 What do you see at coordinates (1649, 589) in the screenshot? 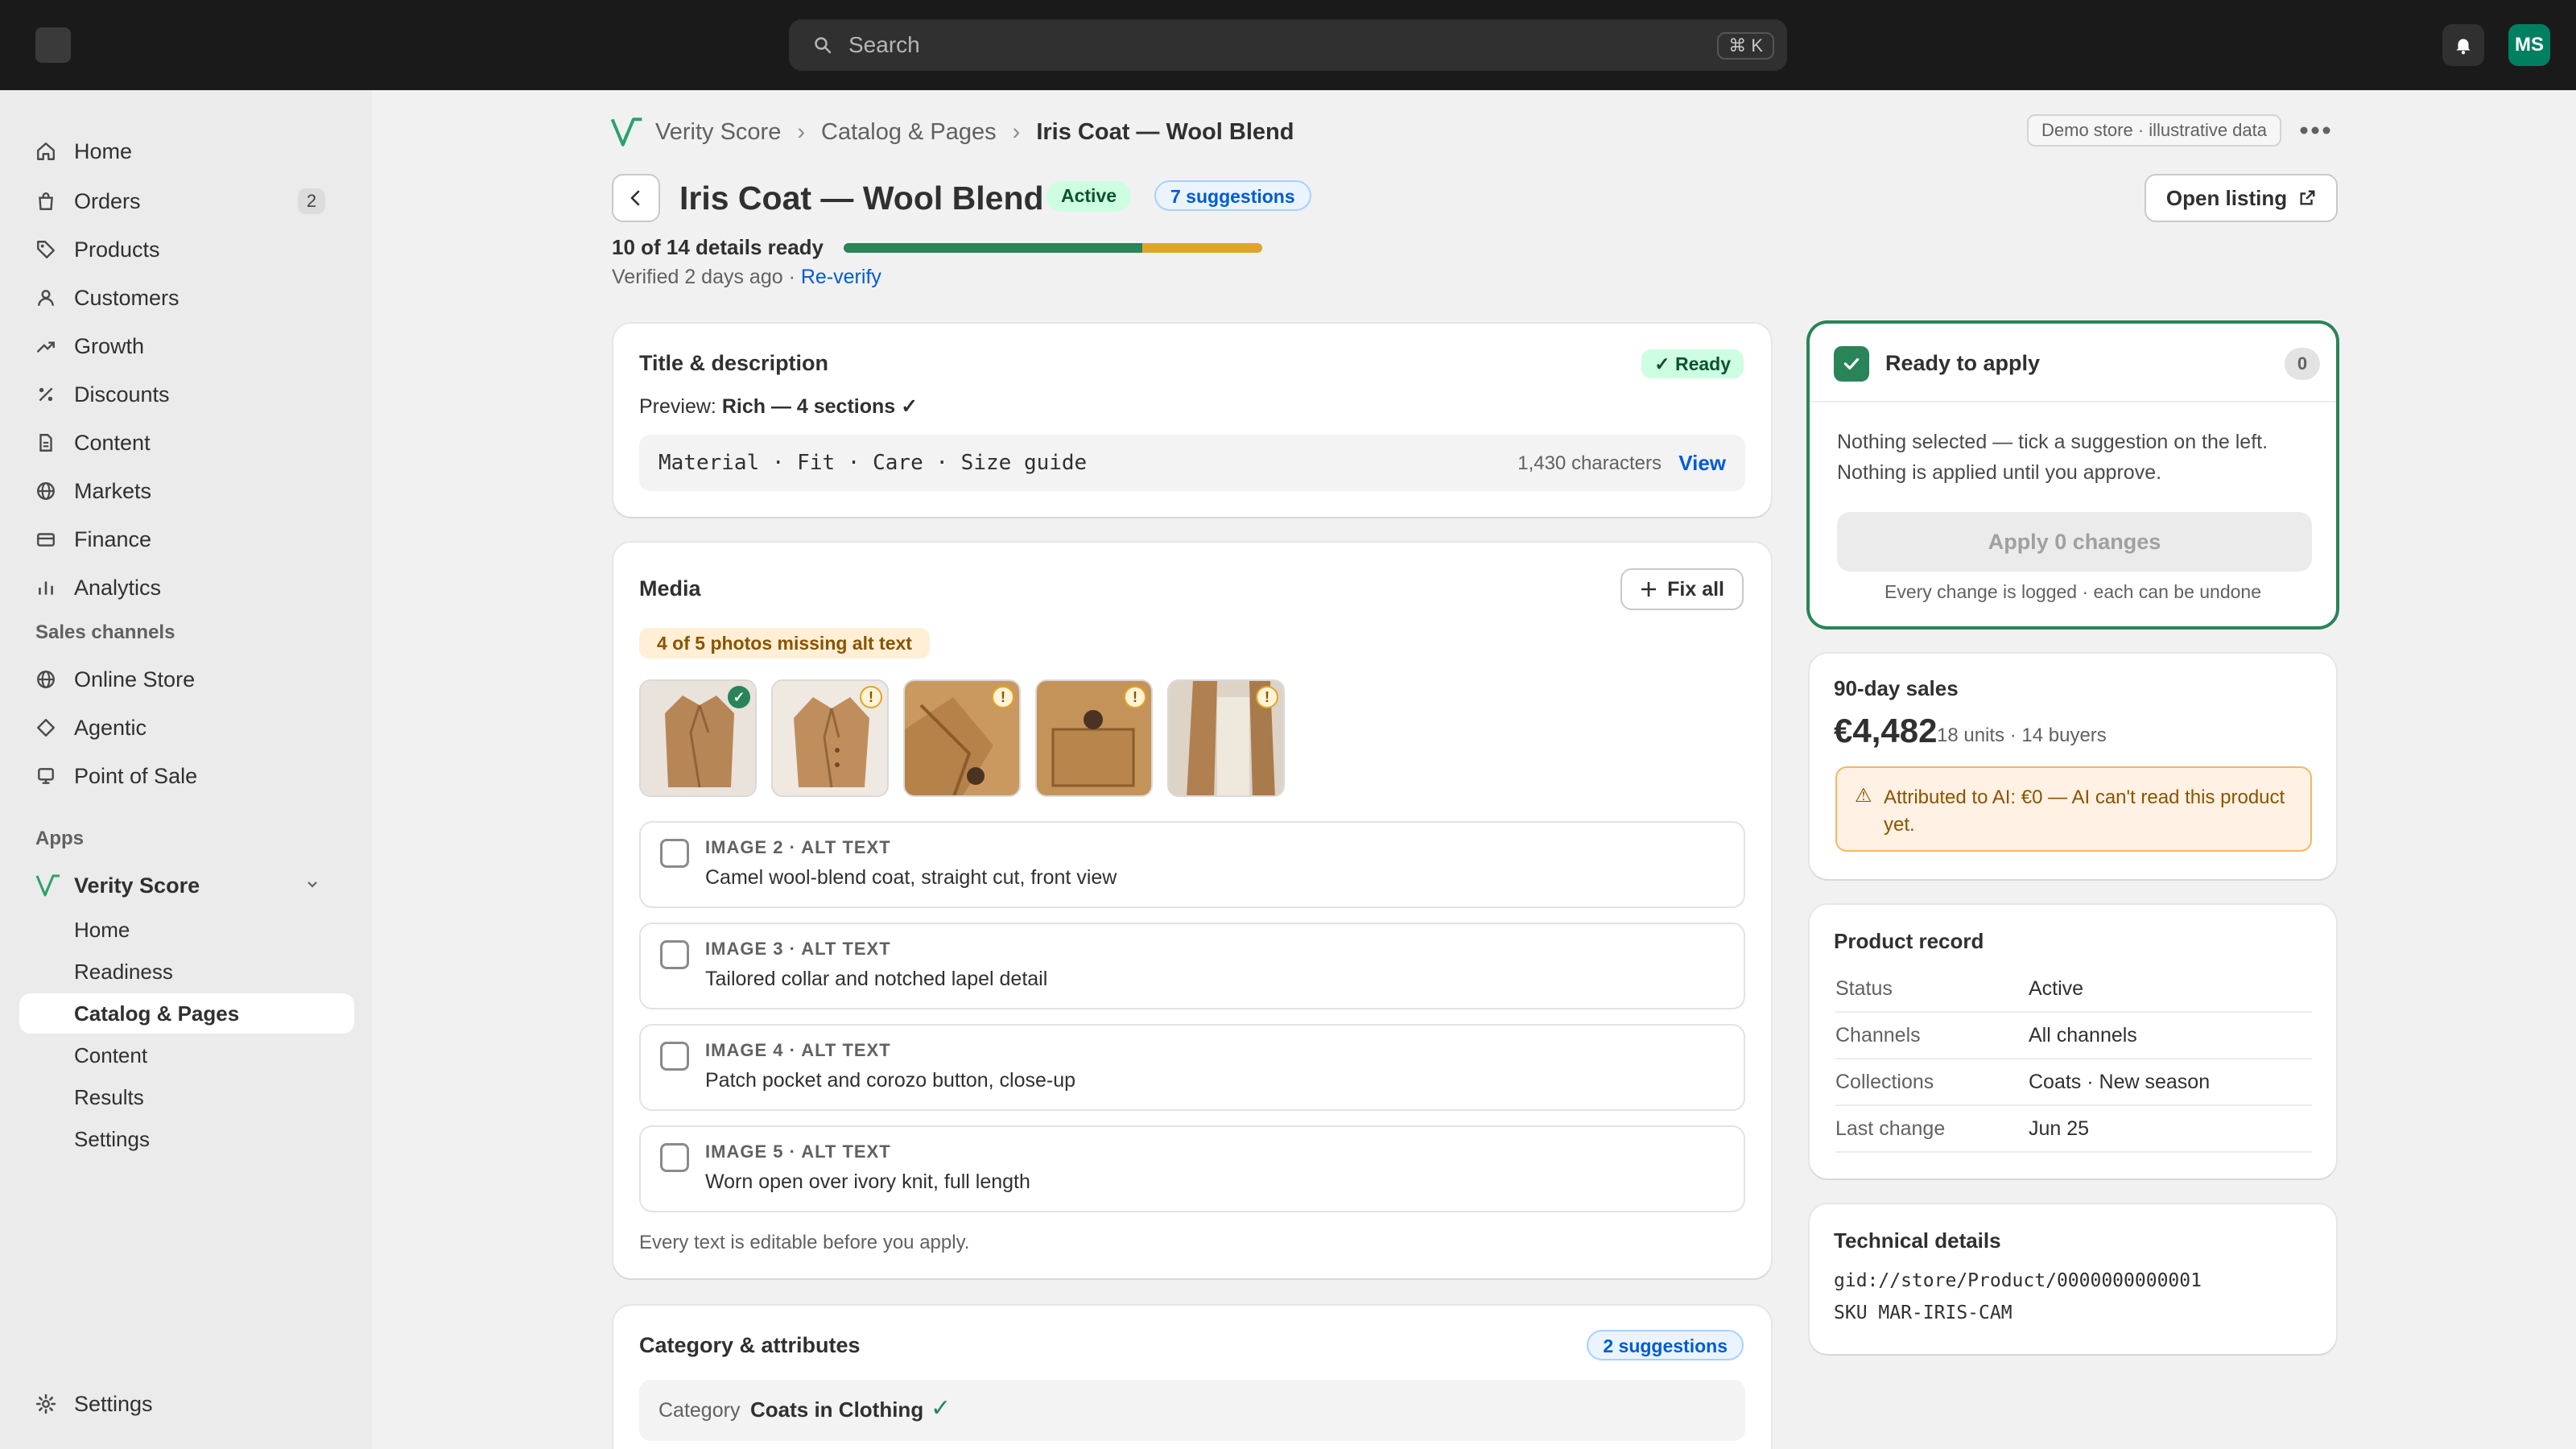
I see `plus-icon` at bounding box center [1649, 589].